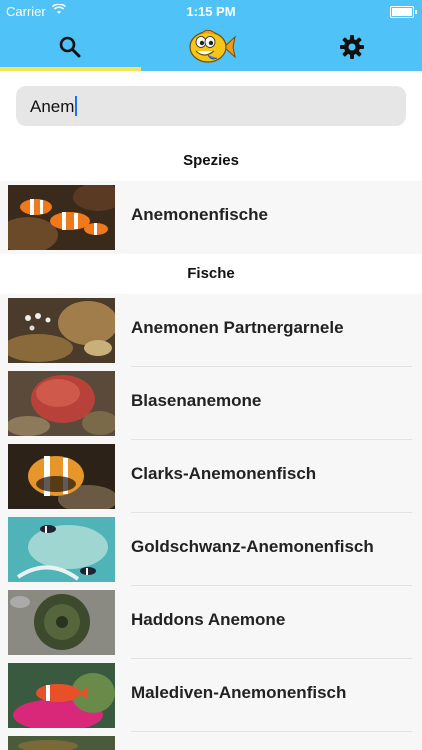  Describe the element at coordinates (76, 106) in the screenshot. I see `text-caret` at that location.